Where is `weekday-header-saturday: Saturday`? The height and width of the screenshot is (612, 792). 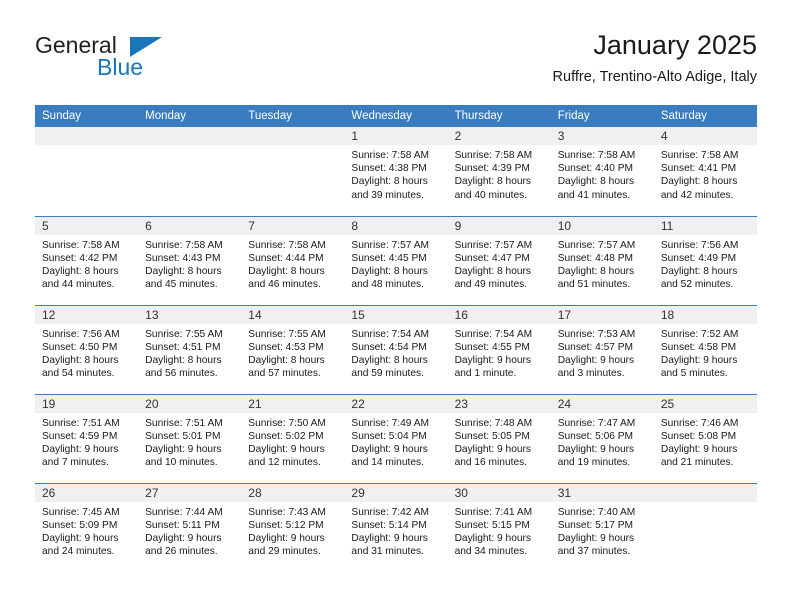 weekday-header-saturday: Saturday is located at coordinates (705, 116).